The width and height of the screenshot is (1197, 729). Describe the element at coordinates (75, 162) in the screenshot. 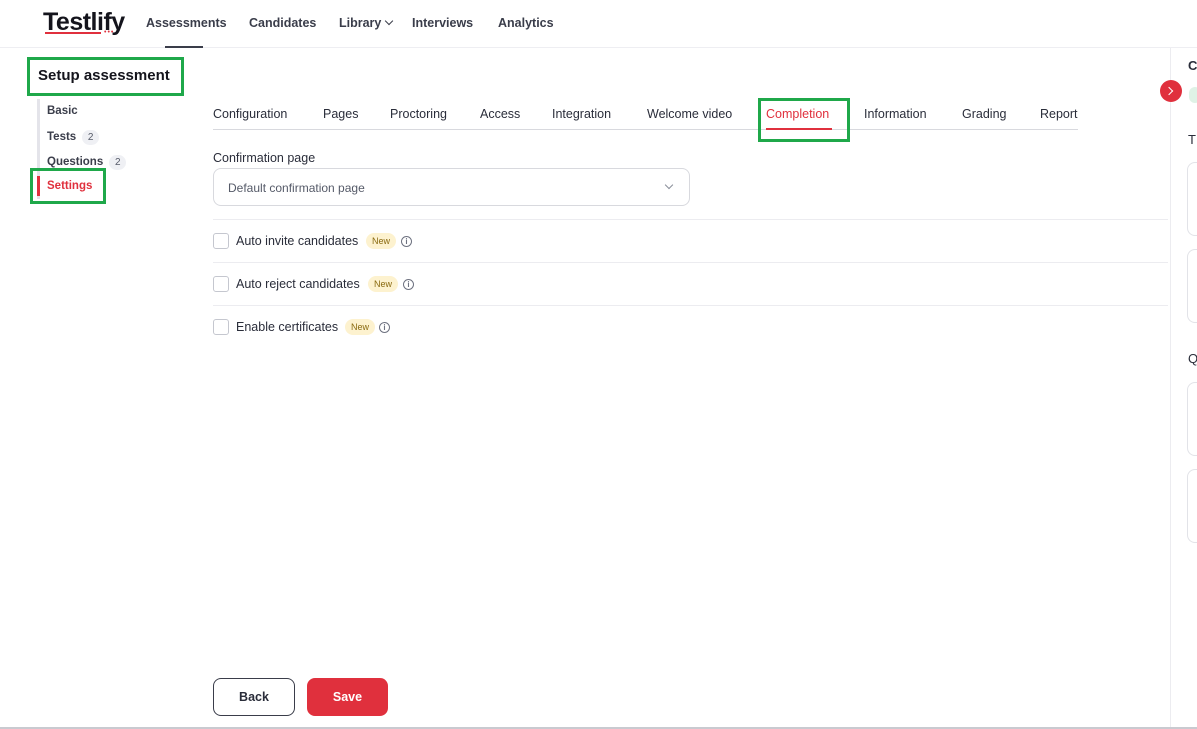

I see `sidebar-item-label: Questions` at that location.